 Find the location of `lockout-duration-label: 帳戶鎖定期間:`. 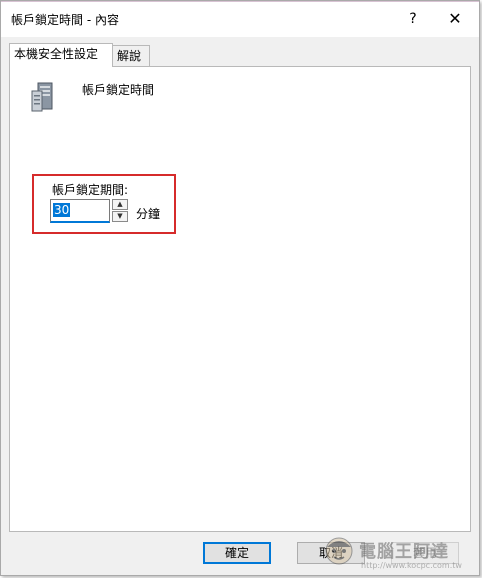

lockout-duration-label: 帳戶鎖定期間: is located at coordinates (90, 190).